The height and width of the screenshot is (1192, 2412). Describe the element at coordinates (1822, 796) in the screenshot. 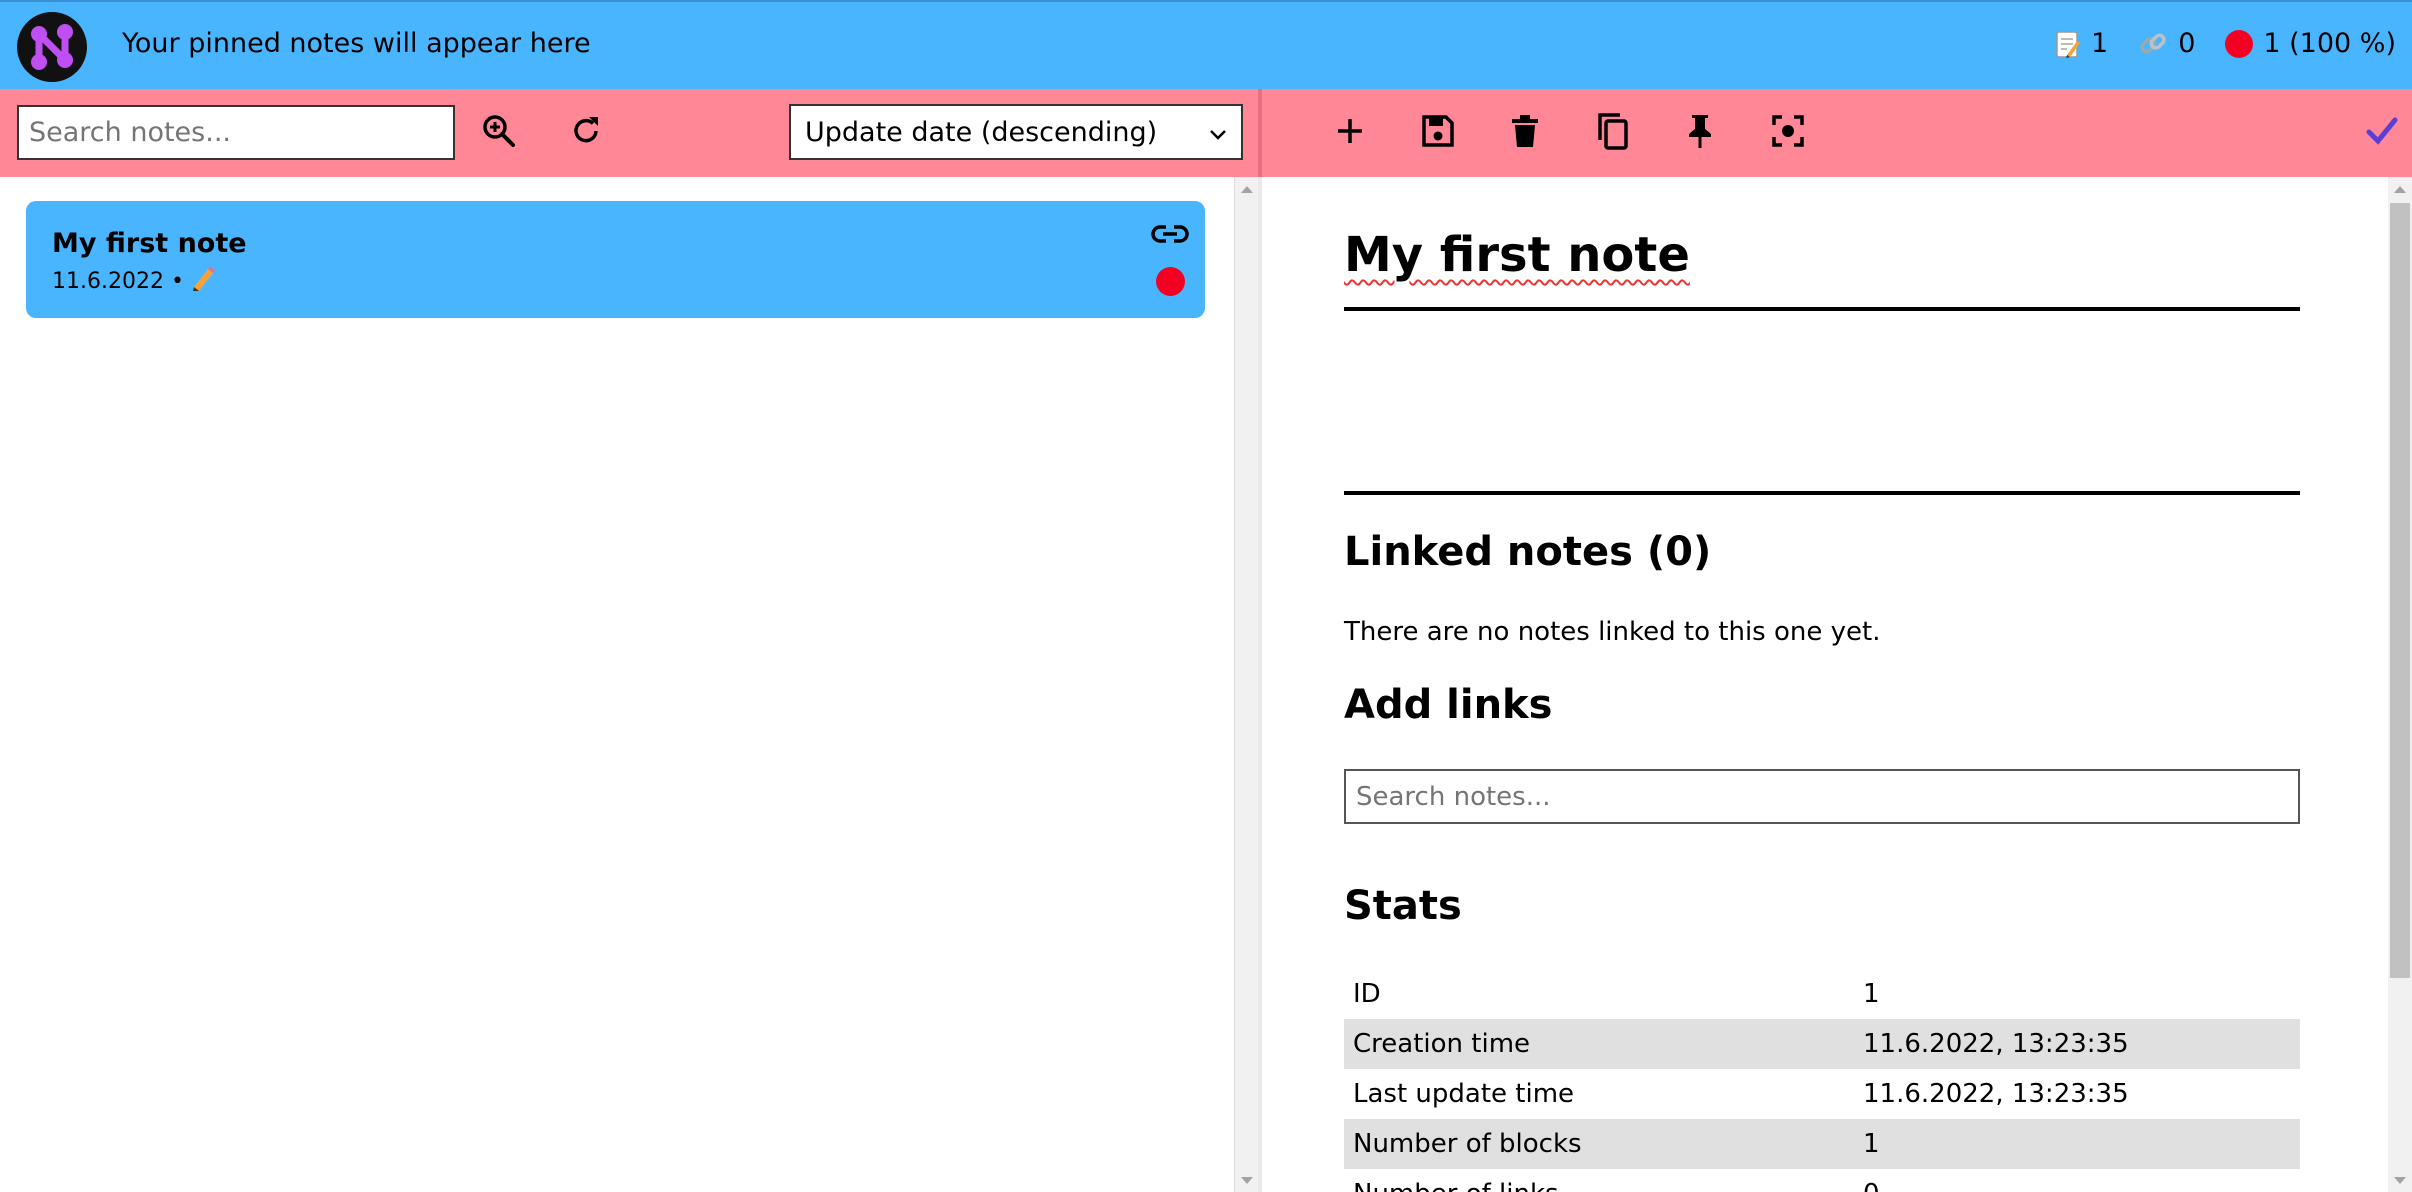

I see `link-search-input` at that location.